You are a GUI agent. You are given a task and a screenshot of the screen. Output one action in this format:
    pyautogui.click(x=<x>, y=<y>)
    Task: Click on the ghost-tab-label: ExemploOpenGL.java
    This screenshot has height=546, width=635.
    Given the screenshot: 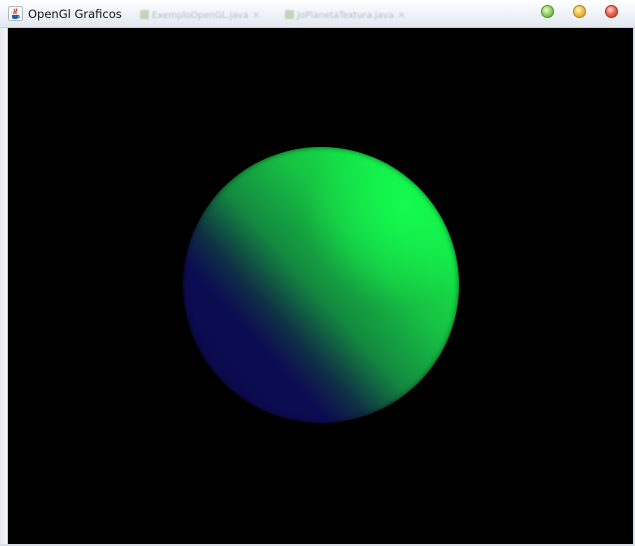 What is the action you would take?
    pyautogui.click(x=200, y=16)
    